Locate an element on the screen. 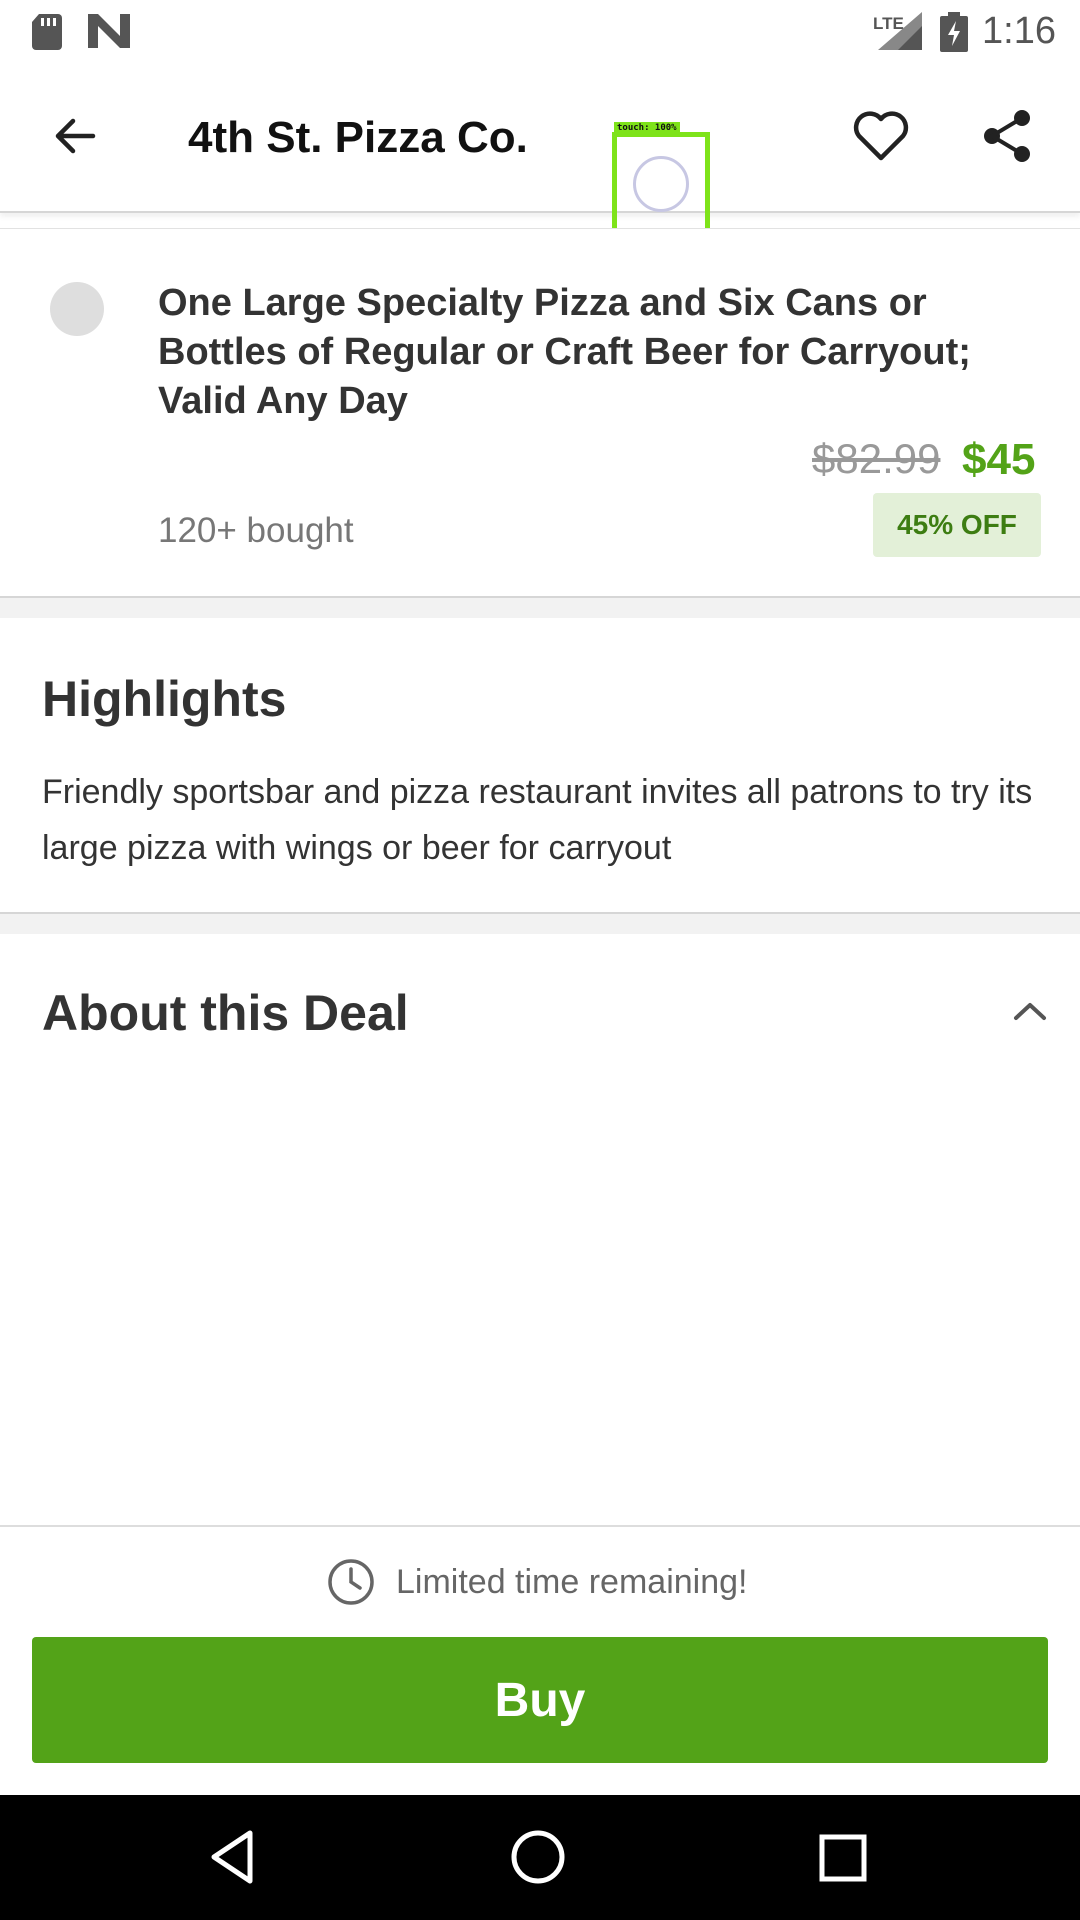 The image size is (1080, 1920). heart-icon is located at coordinates (881, 138).